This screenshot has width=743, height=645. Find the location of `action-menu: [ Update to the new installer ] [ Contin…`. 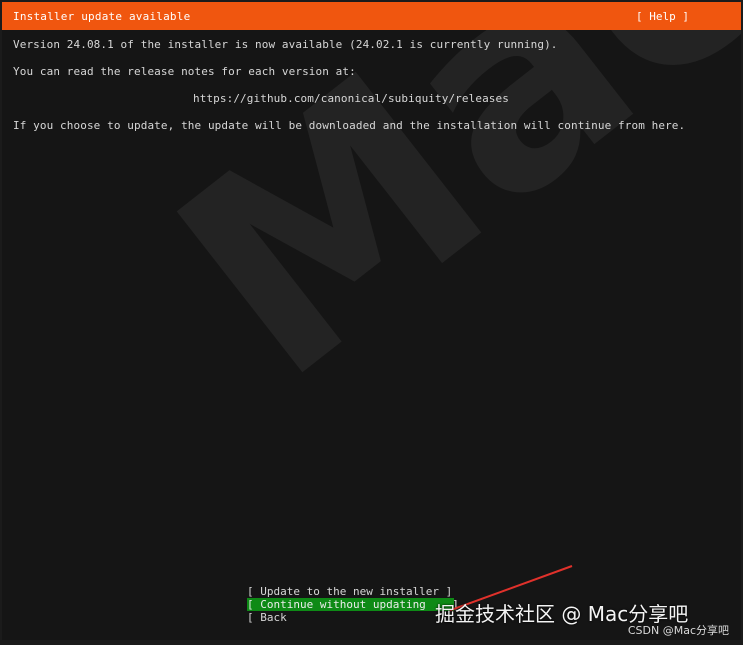

action-menu: [ Update to the new installer ] [ Contin… is located at coordinates (353, 604).